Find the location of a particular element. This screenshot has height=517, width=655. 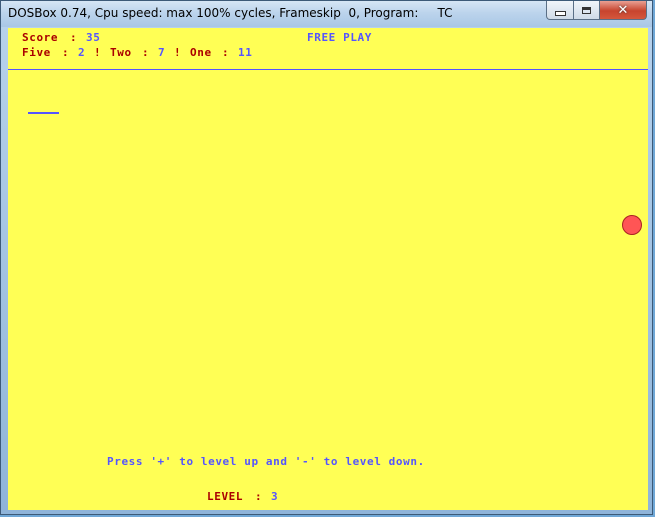

ball is located at coordinates (632, 225).